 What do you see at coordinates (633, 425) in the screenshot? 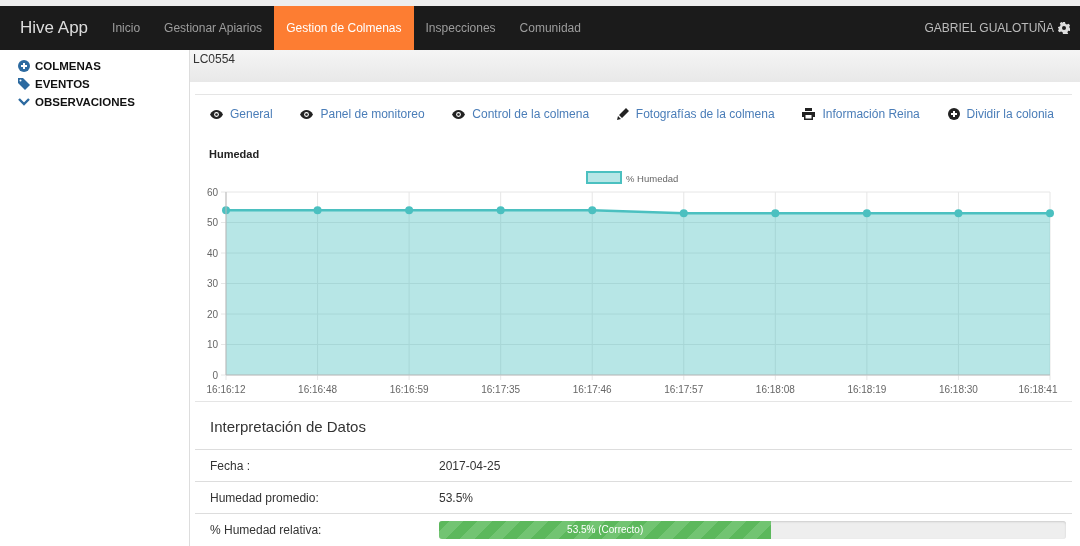
I see `section-title: Interpretación de Datos` at bounding box center [633, 425].